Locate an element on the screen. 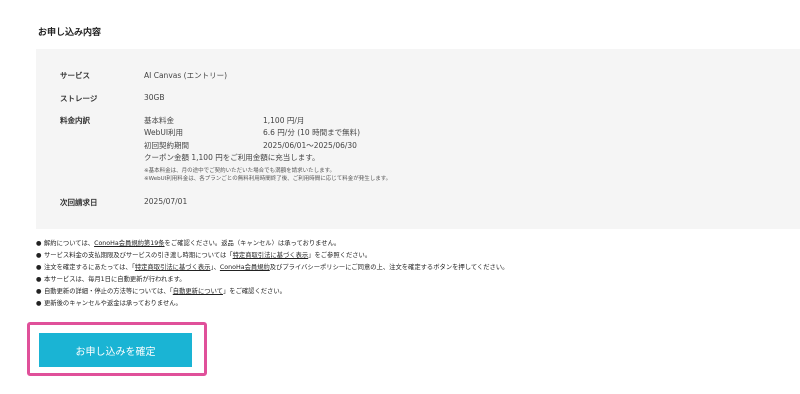 Image resolution: width=800 pixels, height=394 pixels. service-value: AI Canvas (エントリー) is located at coordinates (185, 75).